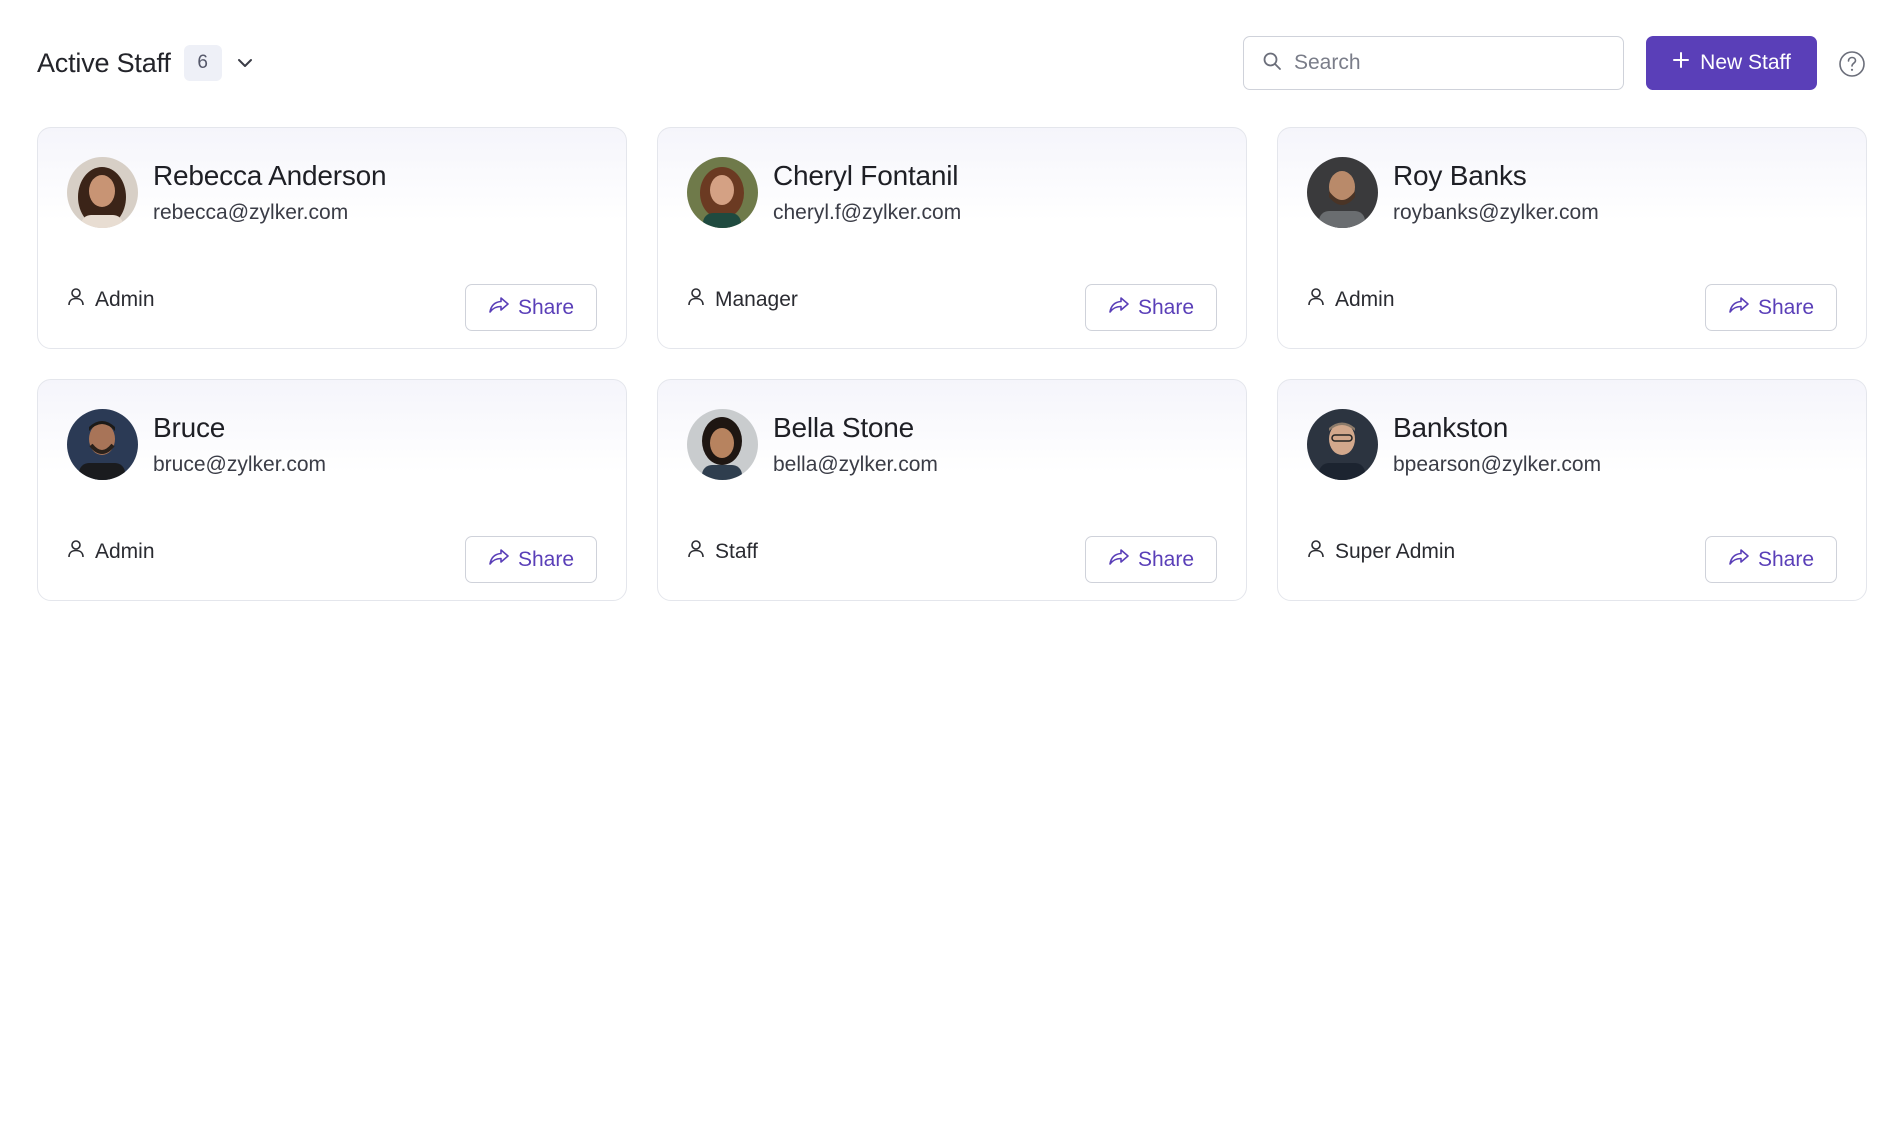  I want to click on staff-name: Roy Banks, so click(1460, 175).